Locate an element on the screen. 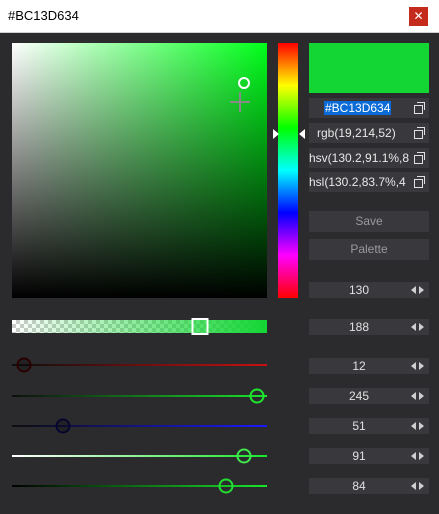 This screenshot has width=439, height=514. blue-spinner-value: 51 is located at coordinates (359, 426).